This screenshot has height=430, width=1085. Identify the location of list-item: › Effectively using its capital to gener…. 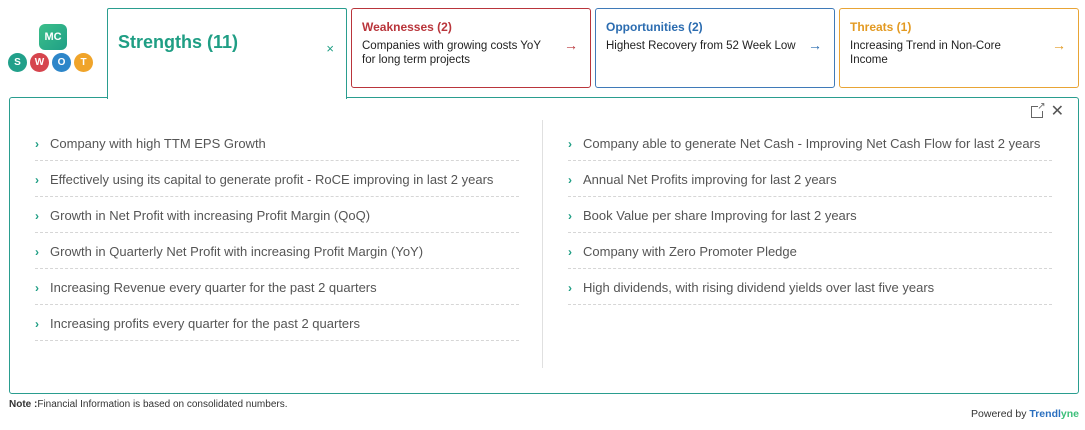
(277, 182).